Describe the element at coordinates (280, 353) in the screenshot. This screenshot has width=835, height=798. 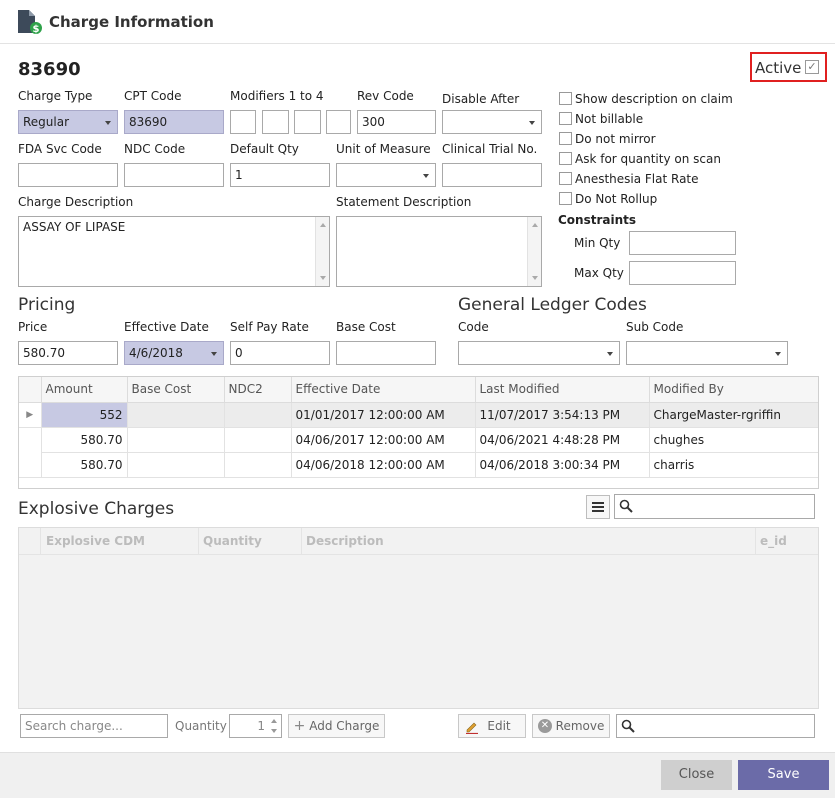
I see `self-pay-rate-input: 0` at that location.